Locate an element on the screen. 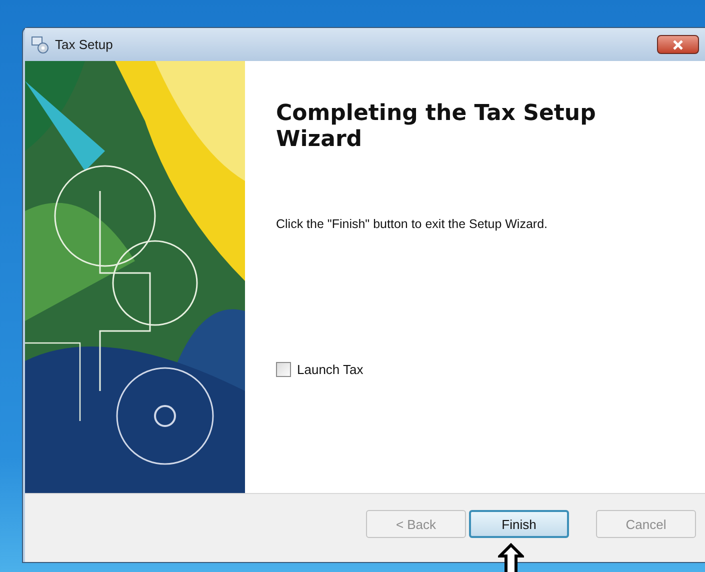 The width and height of the screenshot is (705, 572). window-title: Tax Setup is located at coordinates (84, 44).